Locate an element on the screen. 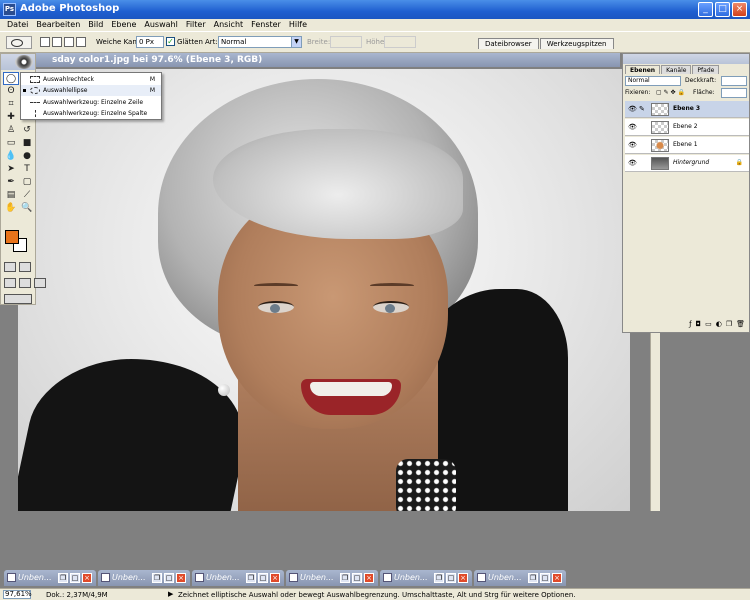 The height and width of the screenshot is (600, 750). clone-stamp-icon: ♙ is located at coordinates (11, 130).